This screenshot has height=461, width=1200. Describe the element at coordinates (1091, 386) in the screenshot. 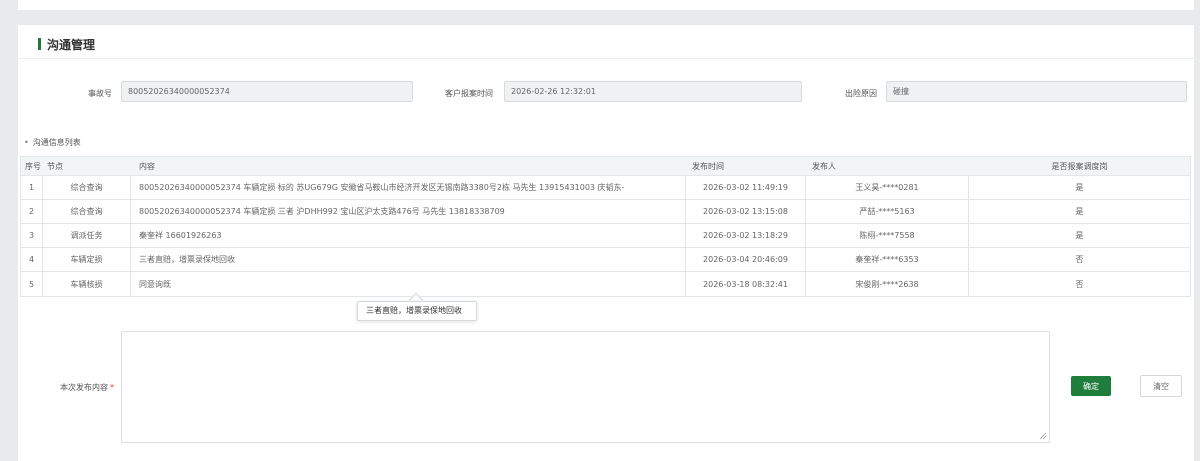

I see `confirm-button: 确定` at that location.